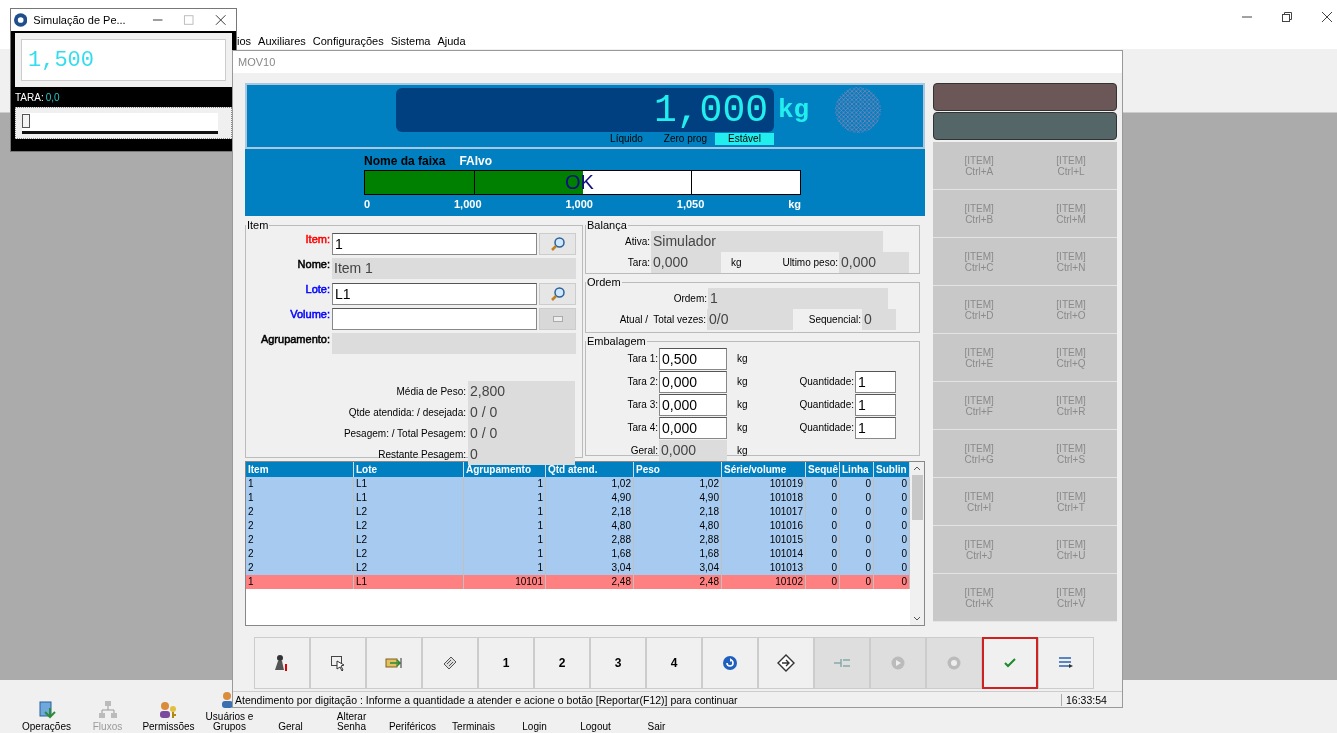 This screenshot has width=1337, height=733. I want to click on weight-reading: 1,500, so click(123, 60).